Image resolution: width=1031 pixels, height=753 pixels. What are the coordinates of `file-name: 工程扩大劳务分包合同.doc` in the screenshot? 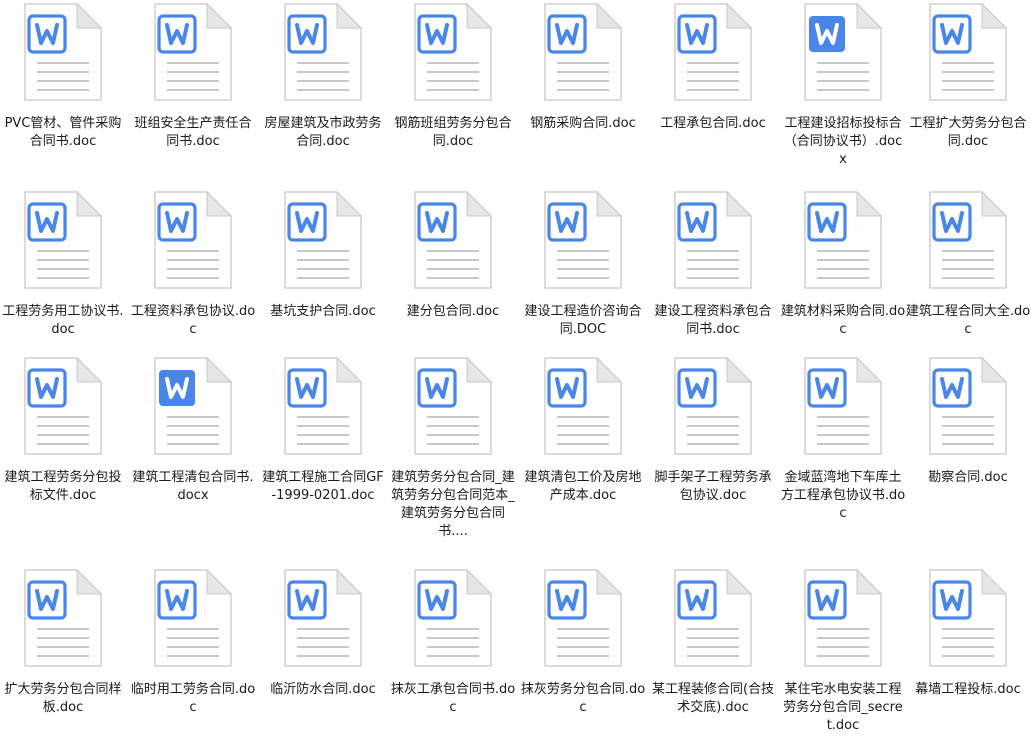 It's located at (968, 132).